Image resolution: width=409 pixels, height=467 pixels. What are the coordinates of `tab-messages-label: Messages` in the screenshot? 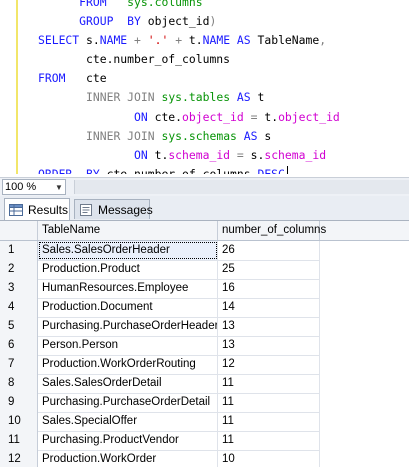 It's located at (125, 209).